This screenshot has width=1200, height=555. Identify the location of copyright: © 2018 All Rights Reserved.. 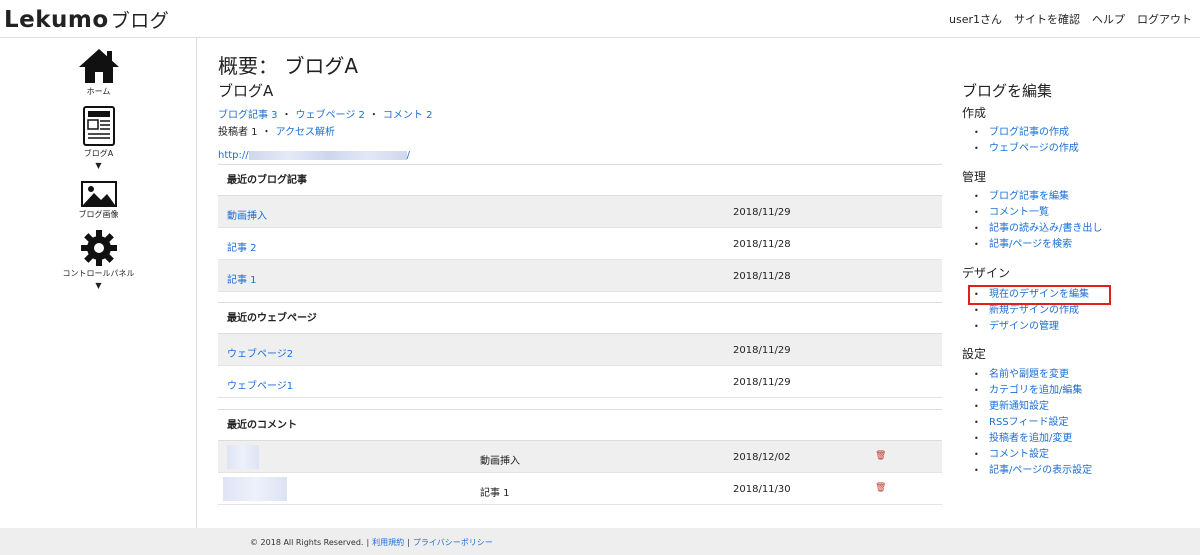
(307, 542).